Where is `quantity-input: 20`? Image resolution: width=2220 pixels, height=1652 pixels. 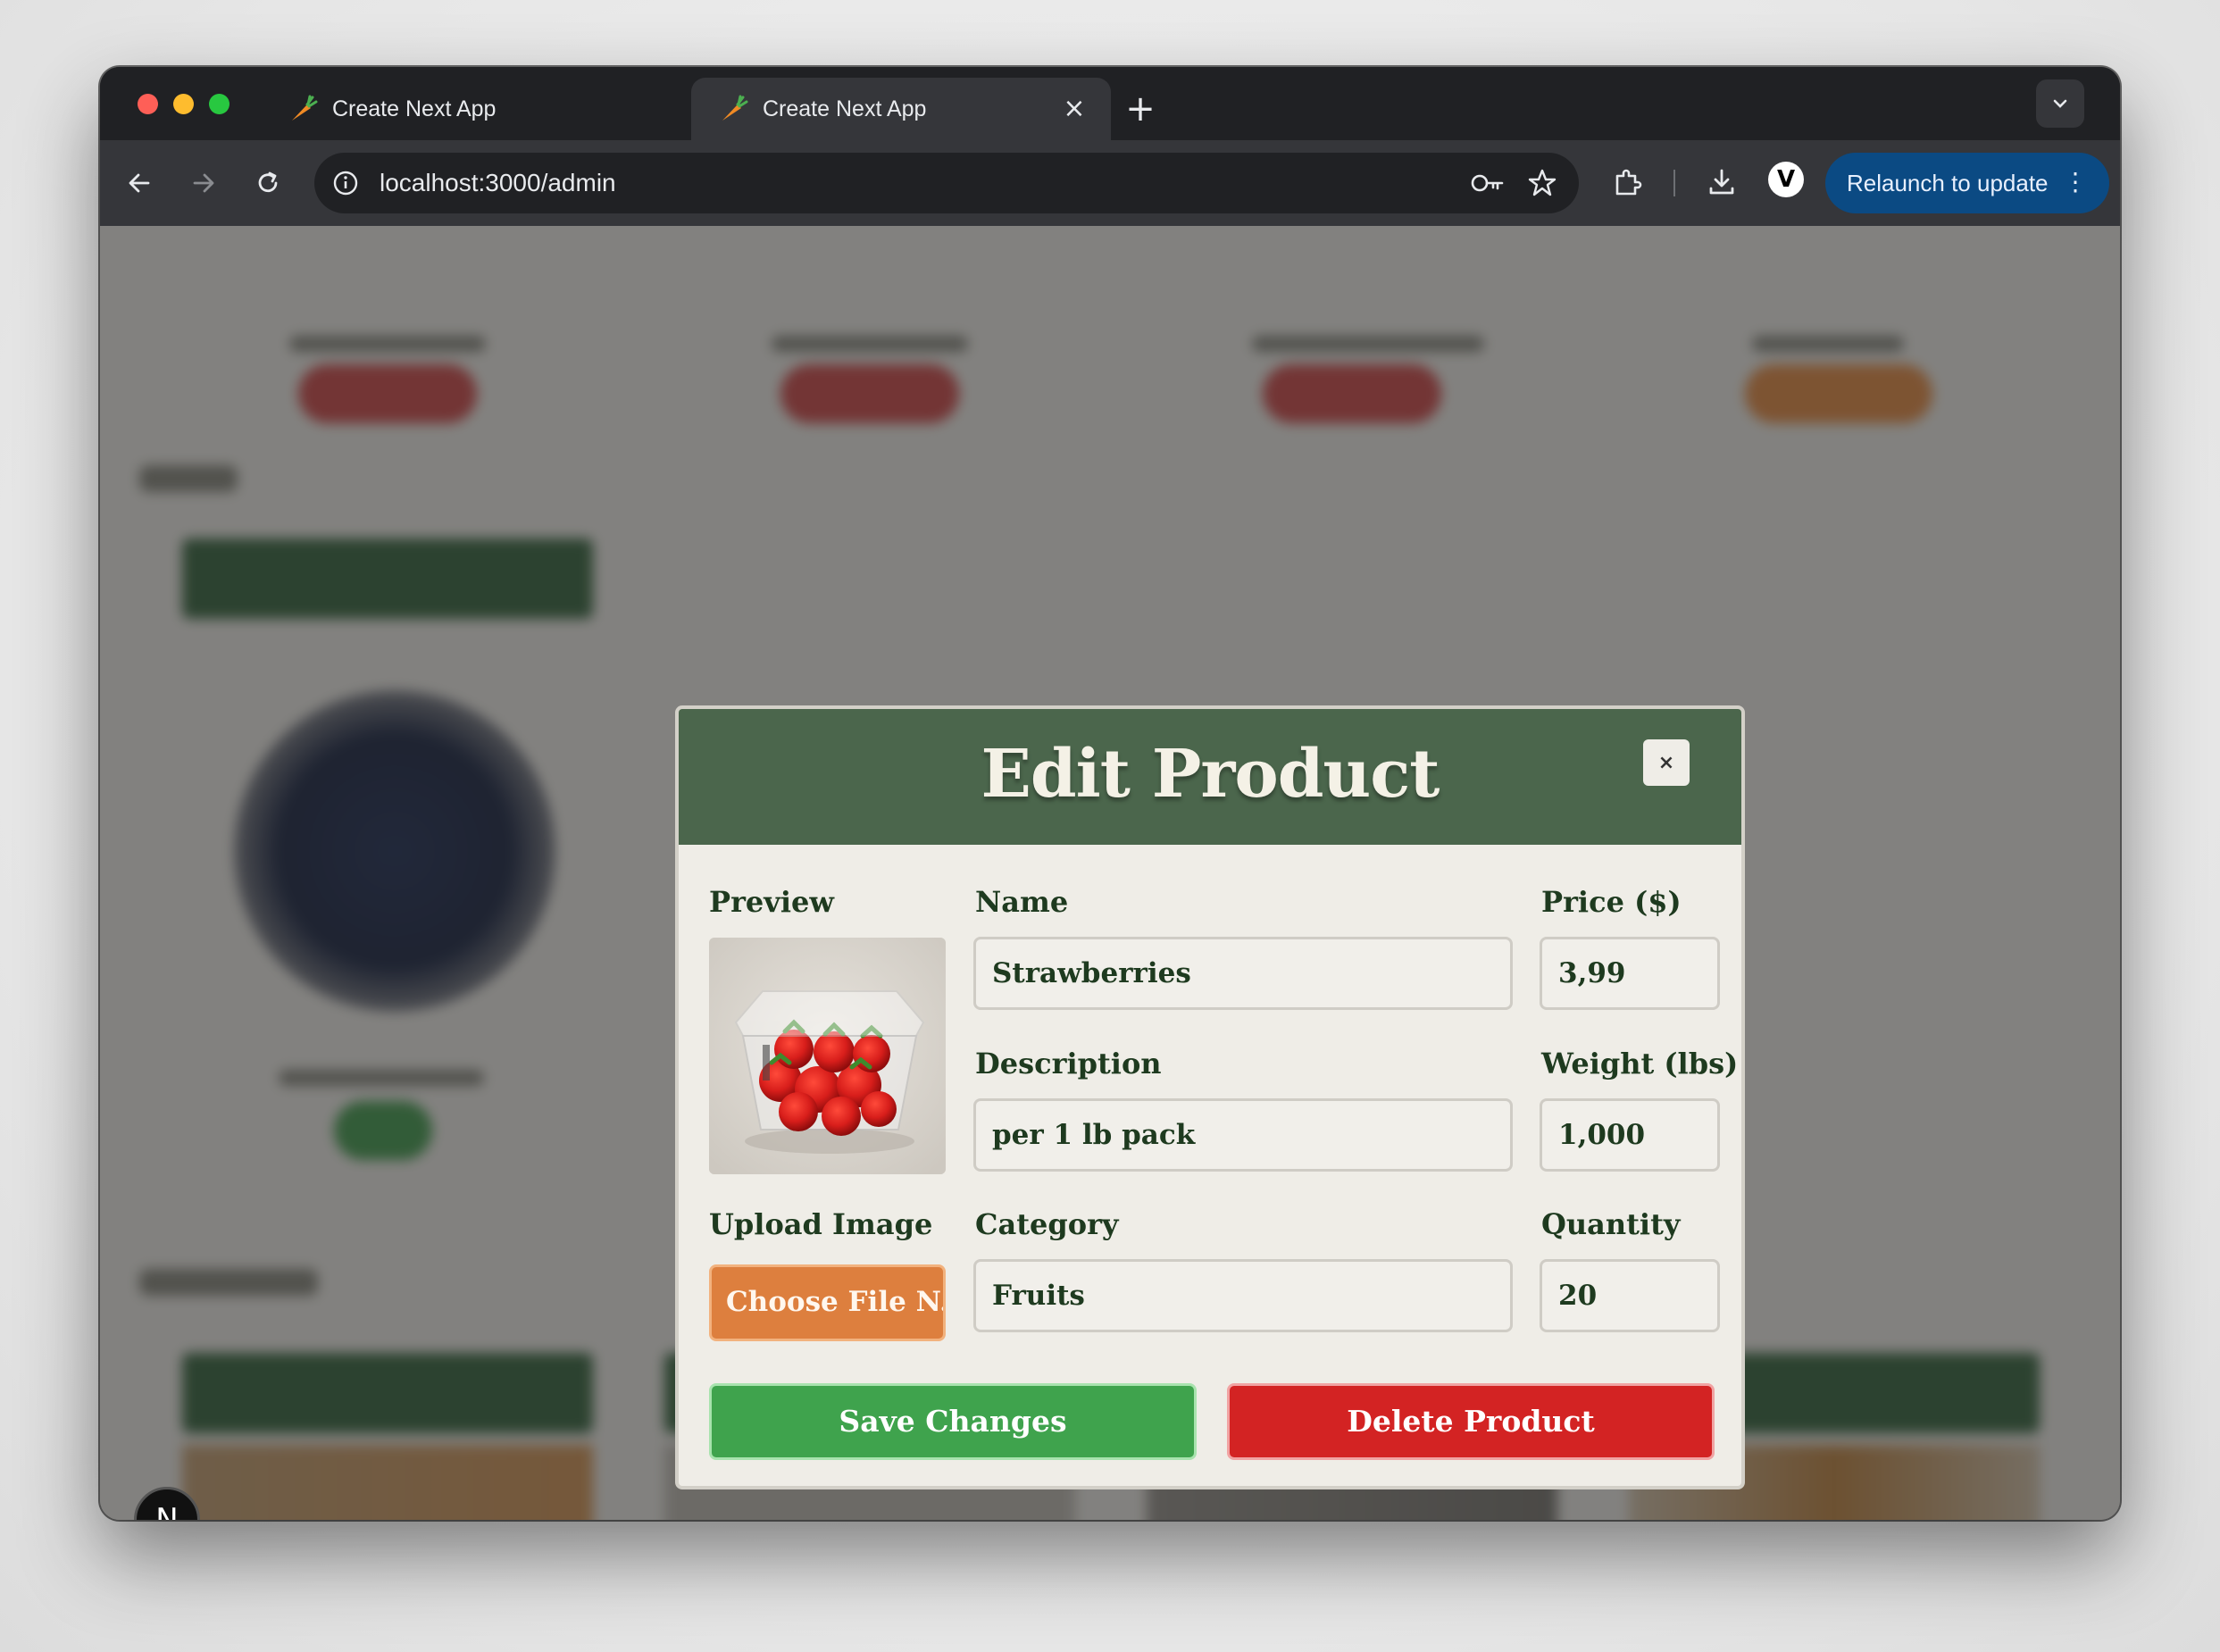
quantity-input: 20 is located at coordinates (1630, 1295).